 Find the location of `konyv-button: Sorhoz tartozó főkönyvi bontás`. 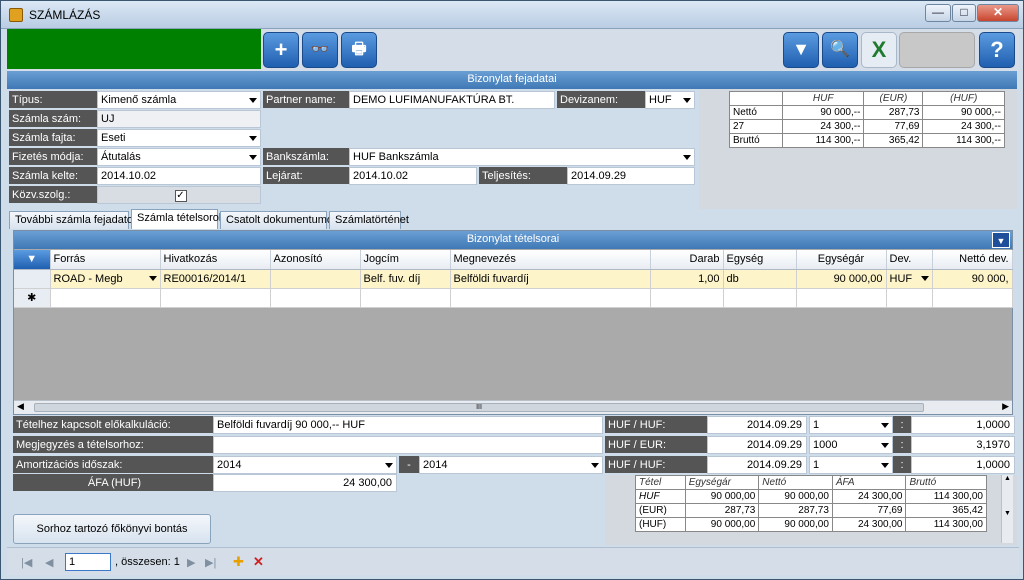

konyv-button: Sorhoz tartozó főkönyvi bontás is located at coordinates (112, 529).